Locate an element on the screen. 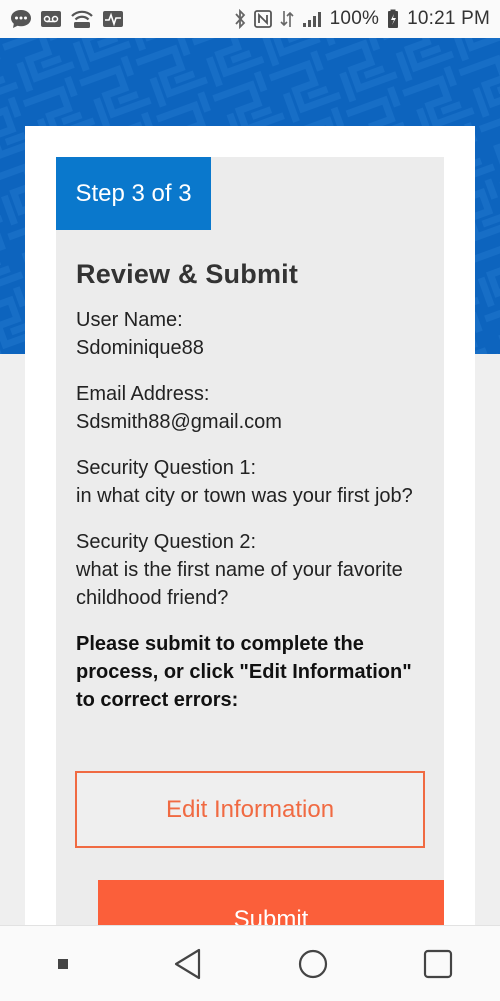 The height and width of the screenshot is (1001, 500). edit-information-button: Edit Information is located at coordinates (250, 809).